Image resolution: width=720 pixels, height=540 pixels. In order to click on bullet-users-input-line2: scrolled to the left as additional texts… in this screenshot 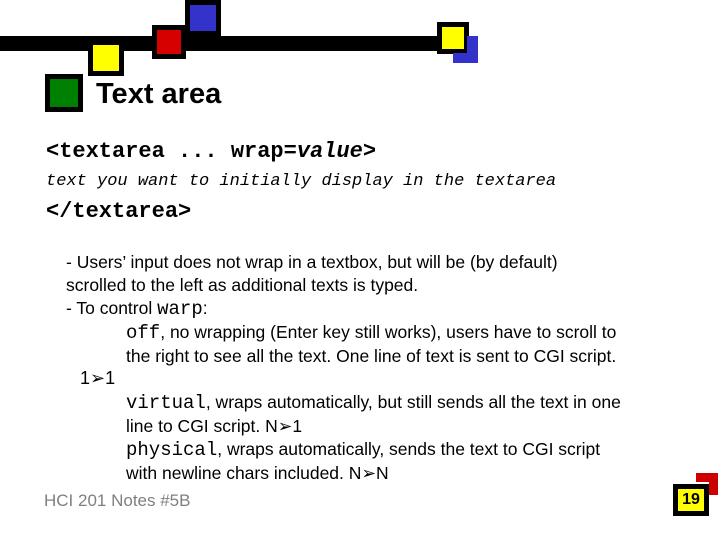, I will do `click(242, 285)`.